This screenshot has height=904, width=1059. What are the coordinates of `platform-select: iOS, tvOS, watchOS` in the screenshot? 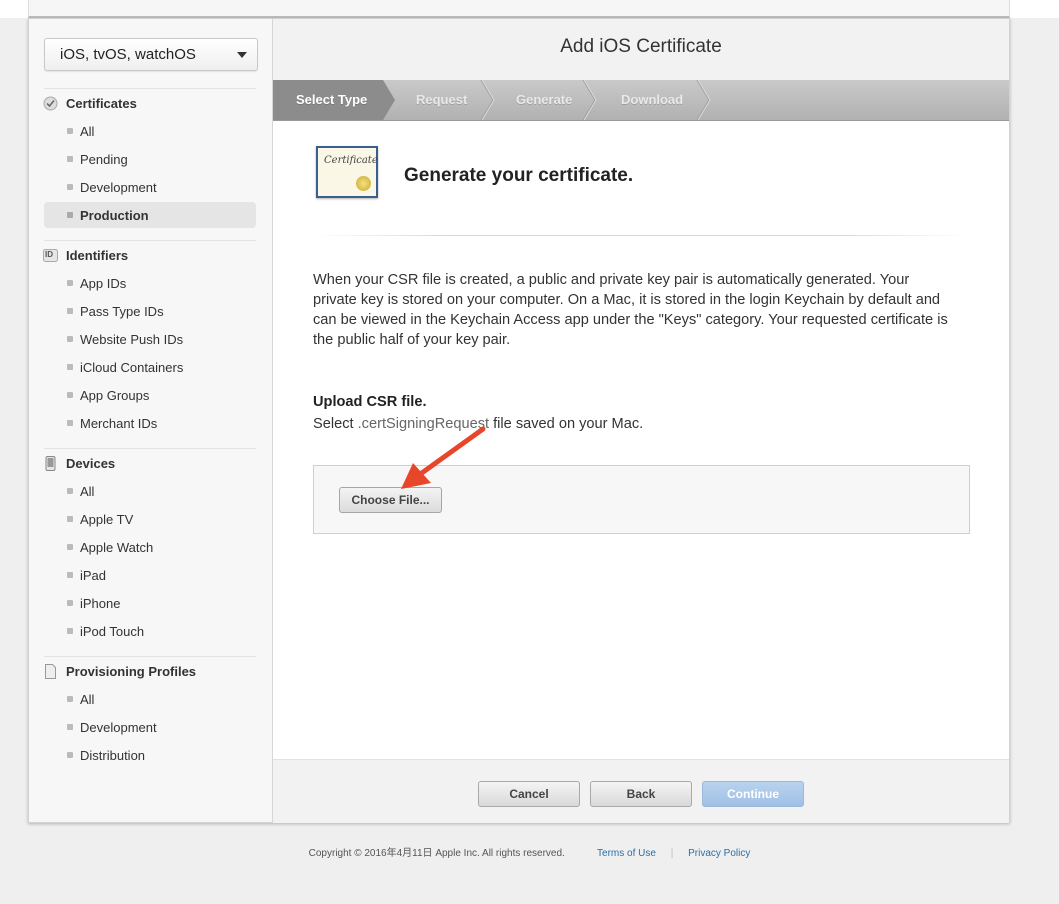 It's located at (151, 54).